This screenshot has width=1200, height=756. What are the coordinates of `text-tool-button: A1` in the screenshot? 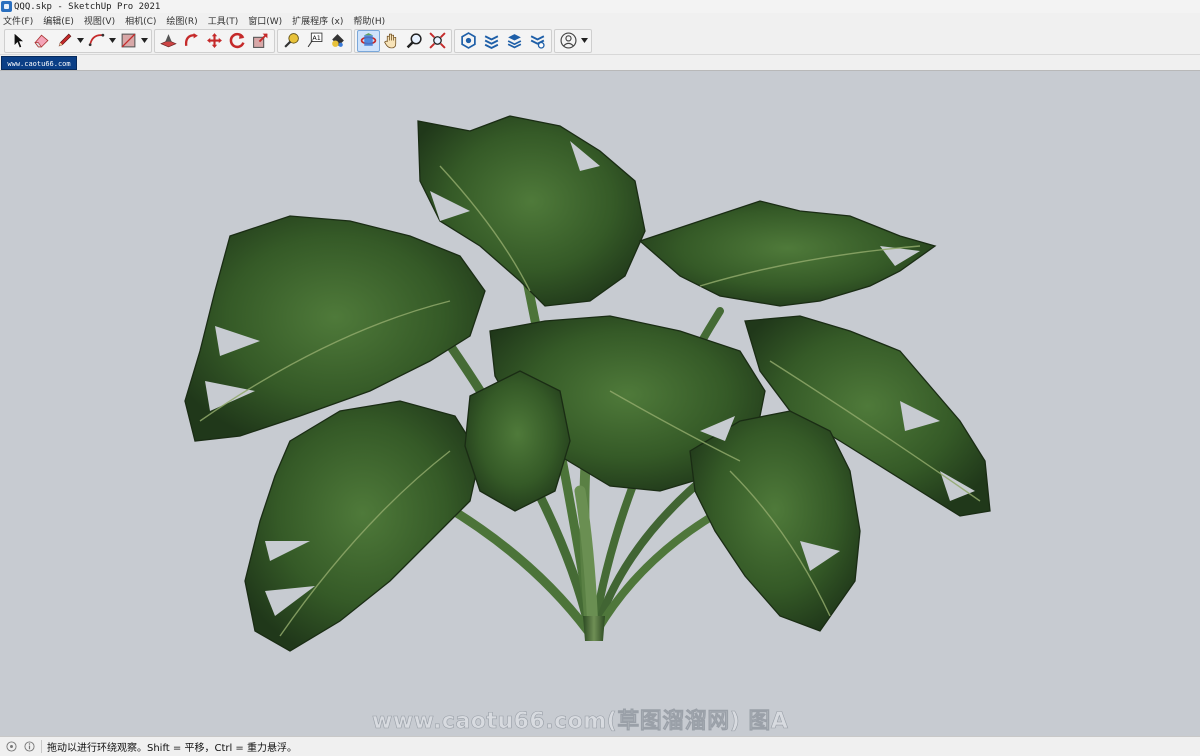 It's located at (314, 41).